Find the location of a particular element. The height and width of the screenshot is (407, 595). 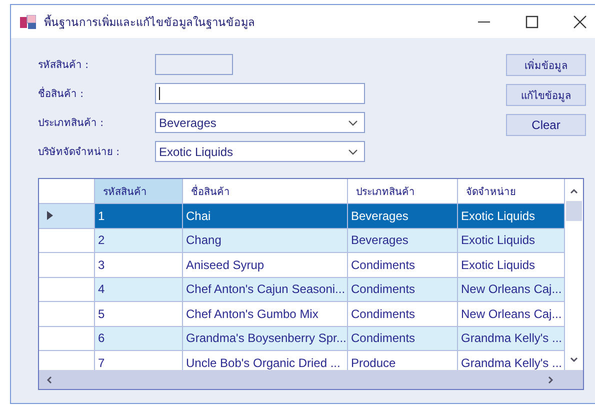

field-label: บริษัทจัดจำหน่าย : is located at coordinates (79, 152).